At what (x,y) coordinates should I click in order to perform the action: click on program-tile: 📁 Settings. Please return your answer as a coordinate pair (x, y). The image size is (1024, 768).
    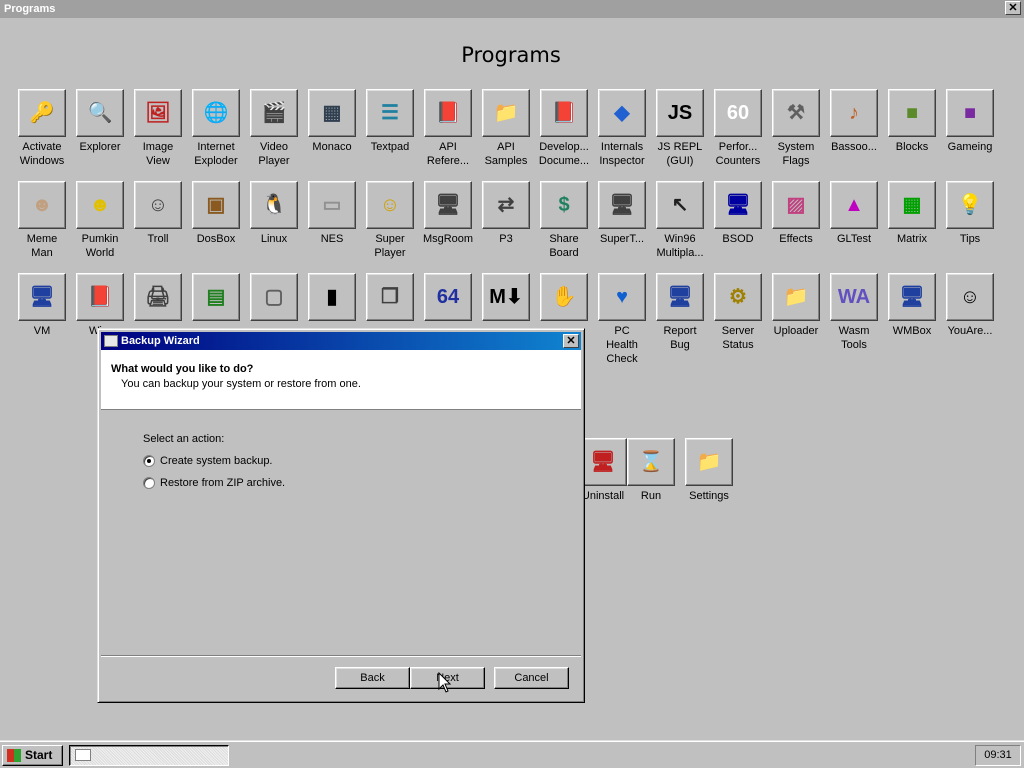
    Looking at the image, I should click on (709, 470).